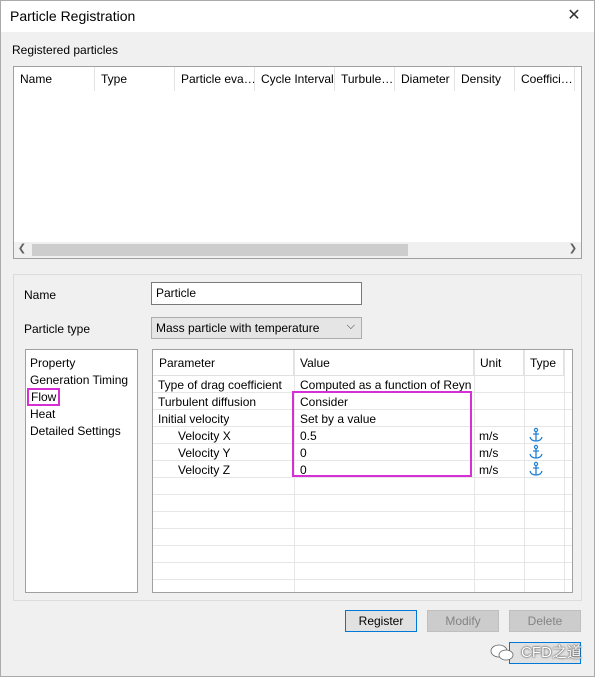 The image size is (595, 677). I want to click on scroll-left-icon: ❮, so click(22, 248).